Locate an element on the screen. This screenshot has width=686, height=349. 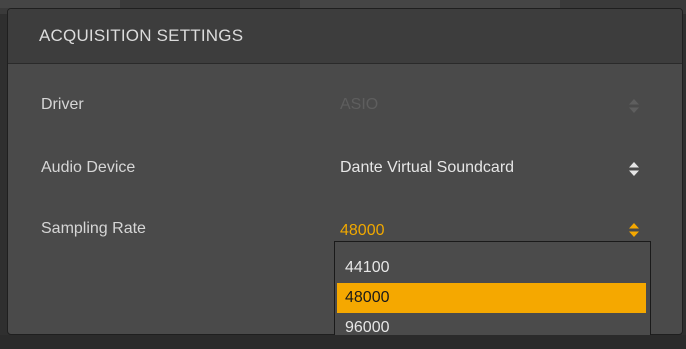
driver-stepper-icon is located at coordinates (634, 106).